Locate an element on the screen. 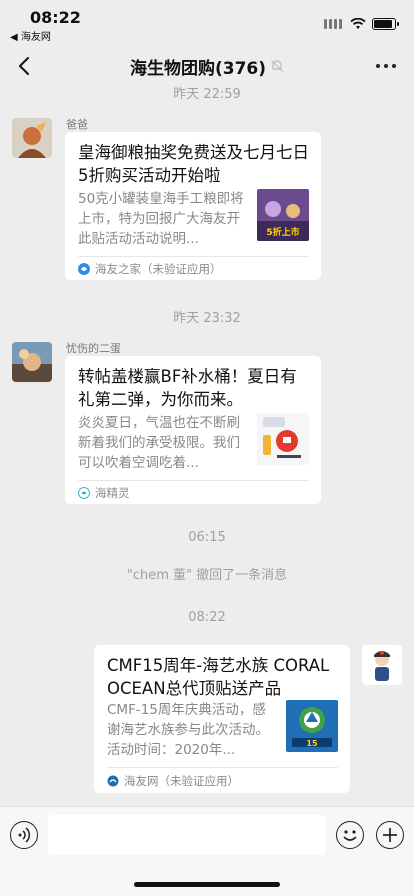  card-source: 海精灵 is located at coordinates (104, 493).